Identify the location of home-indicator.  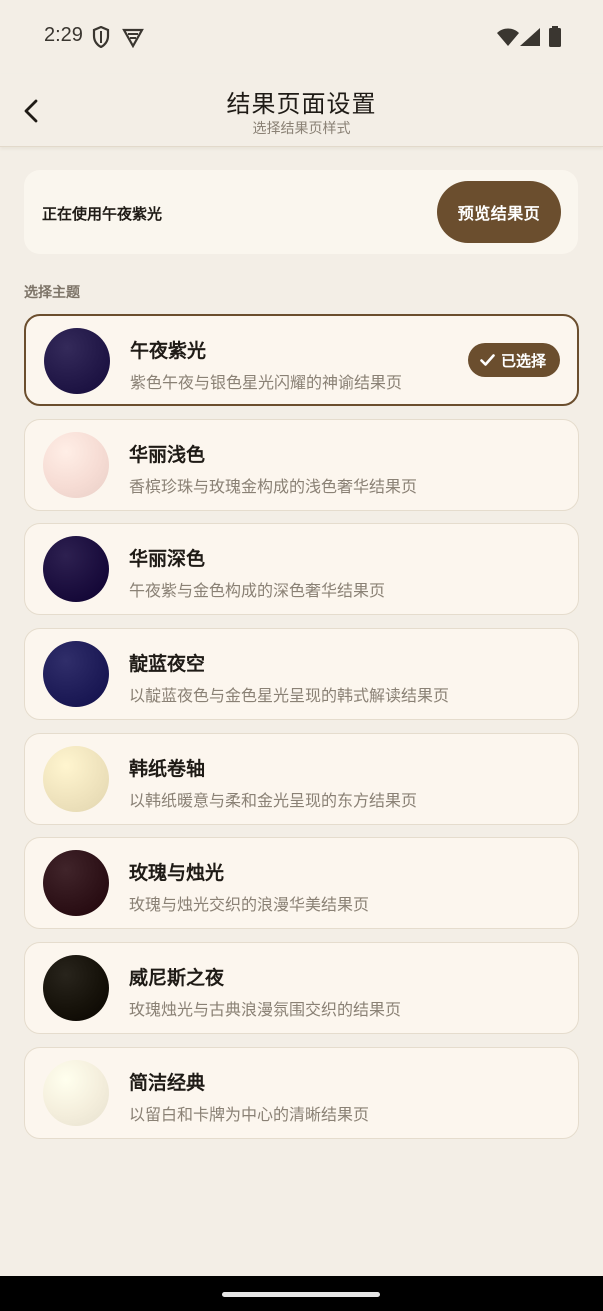
(301, 1294).